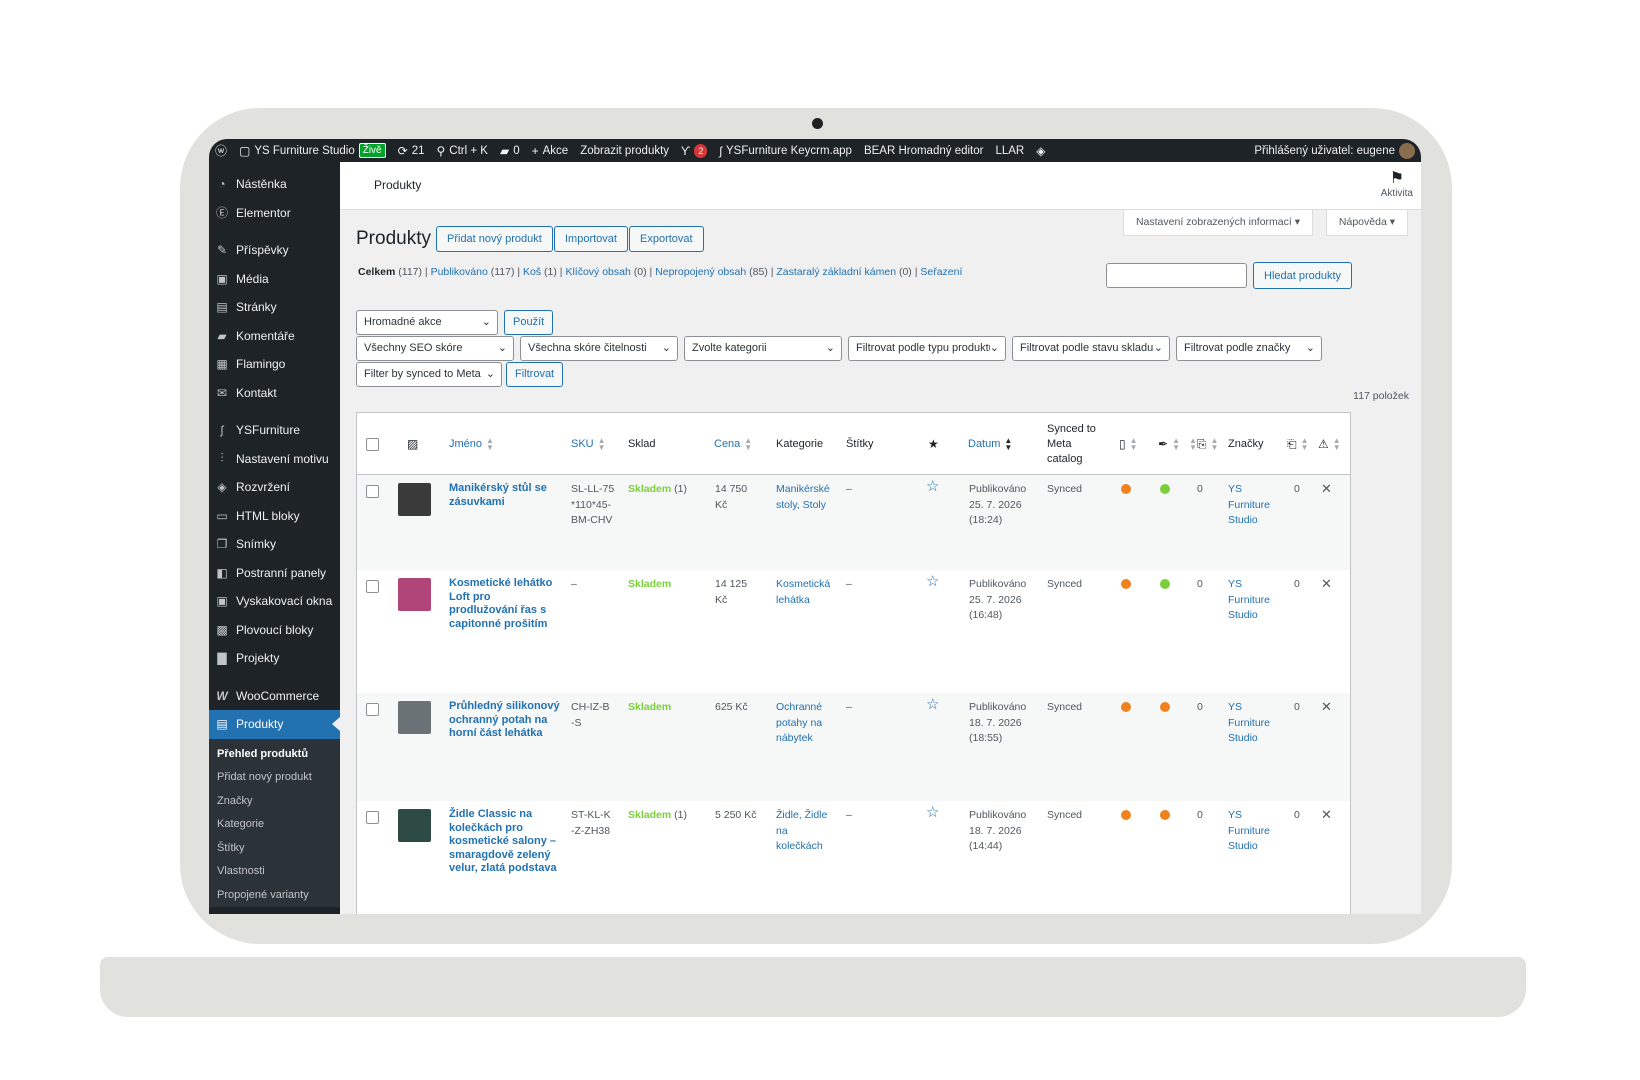 The image size is (1640, 1080). I want to click on menu-contact: ✉ Kontakt, so click(274, 393).